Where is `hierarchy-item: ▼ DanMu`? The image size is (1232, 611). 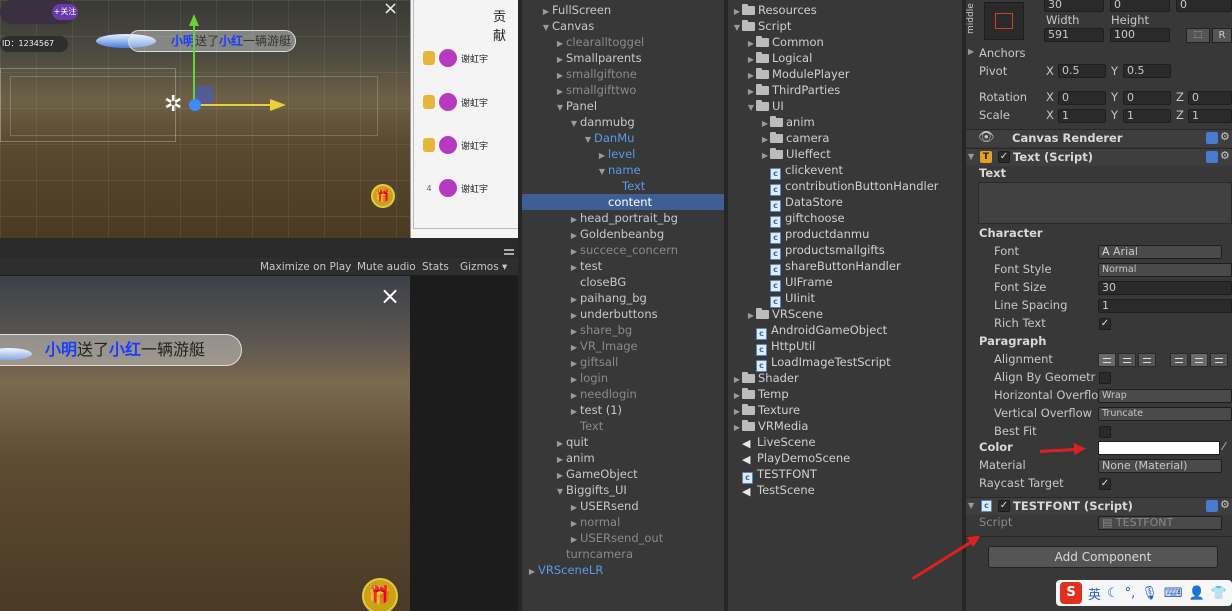 hierarchy-item: ▼ DanMu is located at coordinates (623, 138).